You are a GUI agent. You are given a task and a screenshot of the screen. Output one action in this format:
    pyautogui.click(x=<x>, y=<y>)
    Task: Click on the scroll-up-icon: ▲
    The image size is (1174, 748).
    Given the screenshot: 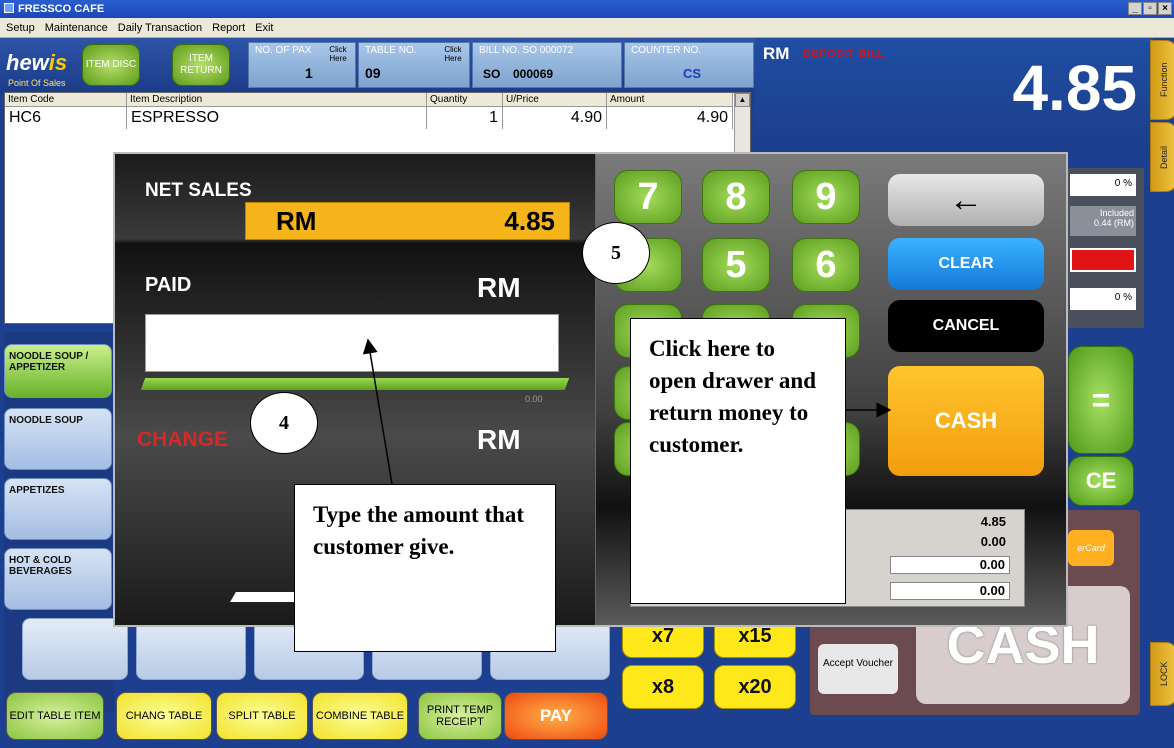 What is the action you would take?
    pyautogui.click(x=742, y=100)
    